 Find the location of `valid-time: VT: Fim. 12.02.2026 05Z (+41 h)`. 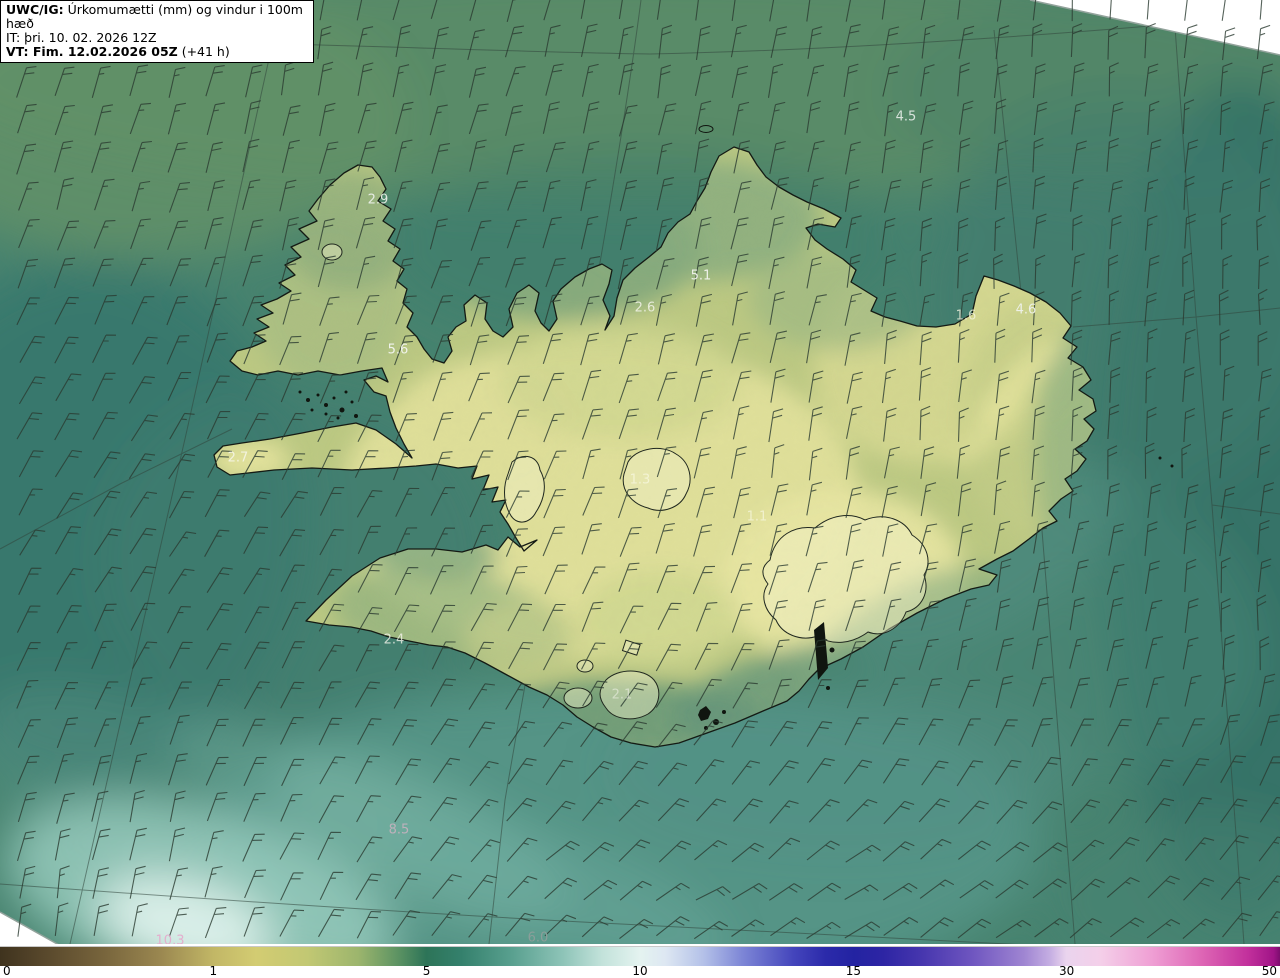

valid-time: VT: Fim. 12.02.2026 05Z (+41 h) is located at coordinates (118, 51).